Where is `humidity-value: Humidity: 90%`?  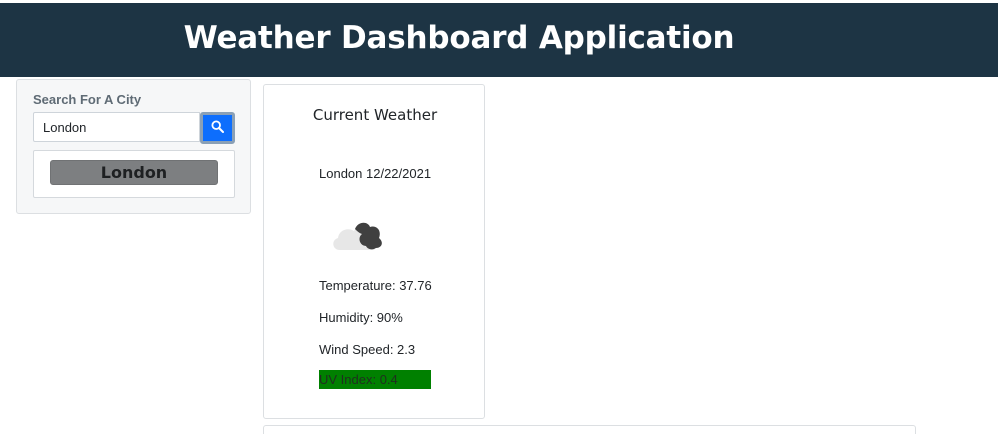 humidity-value: Humidity: 90% is located at coordinates (361, 317).